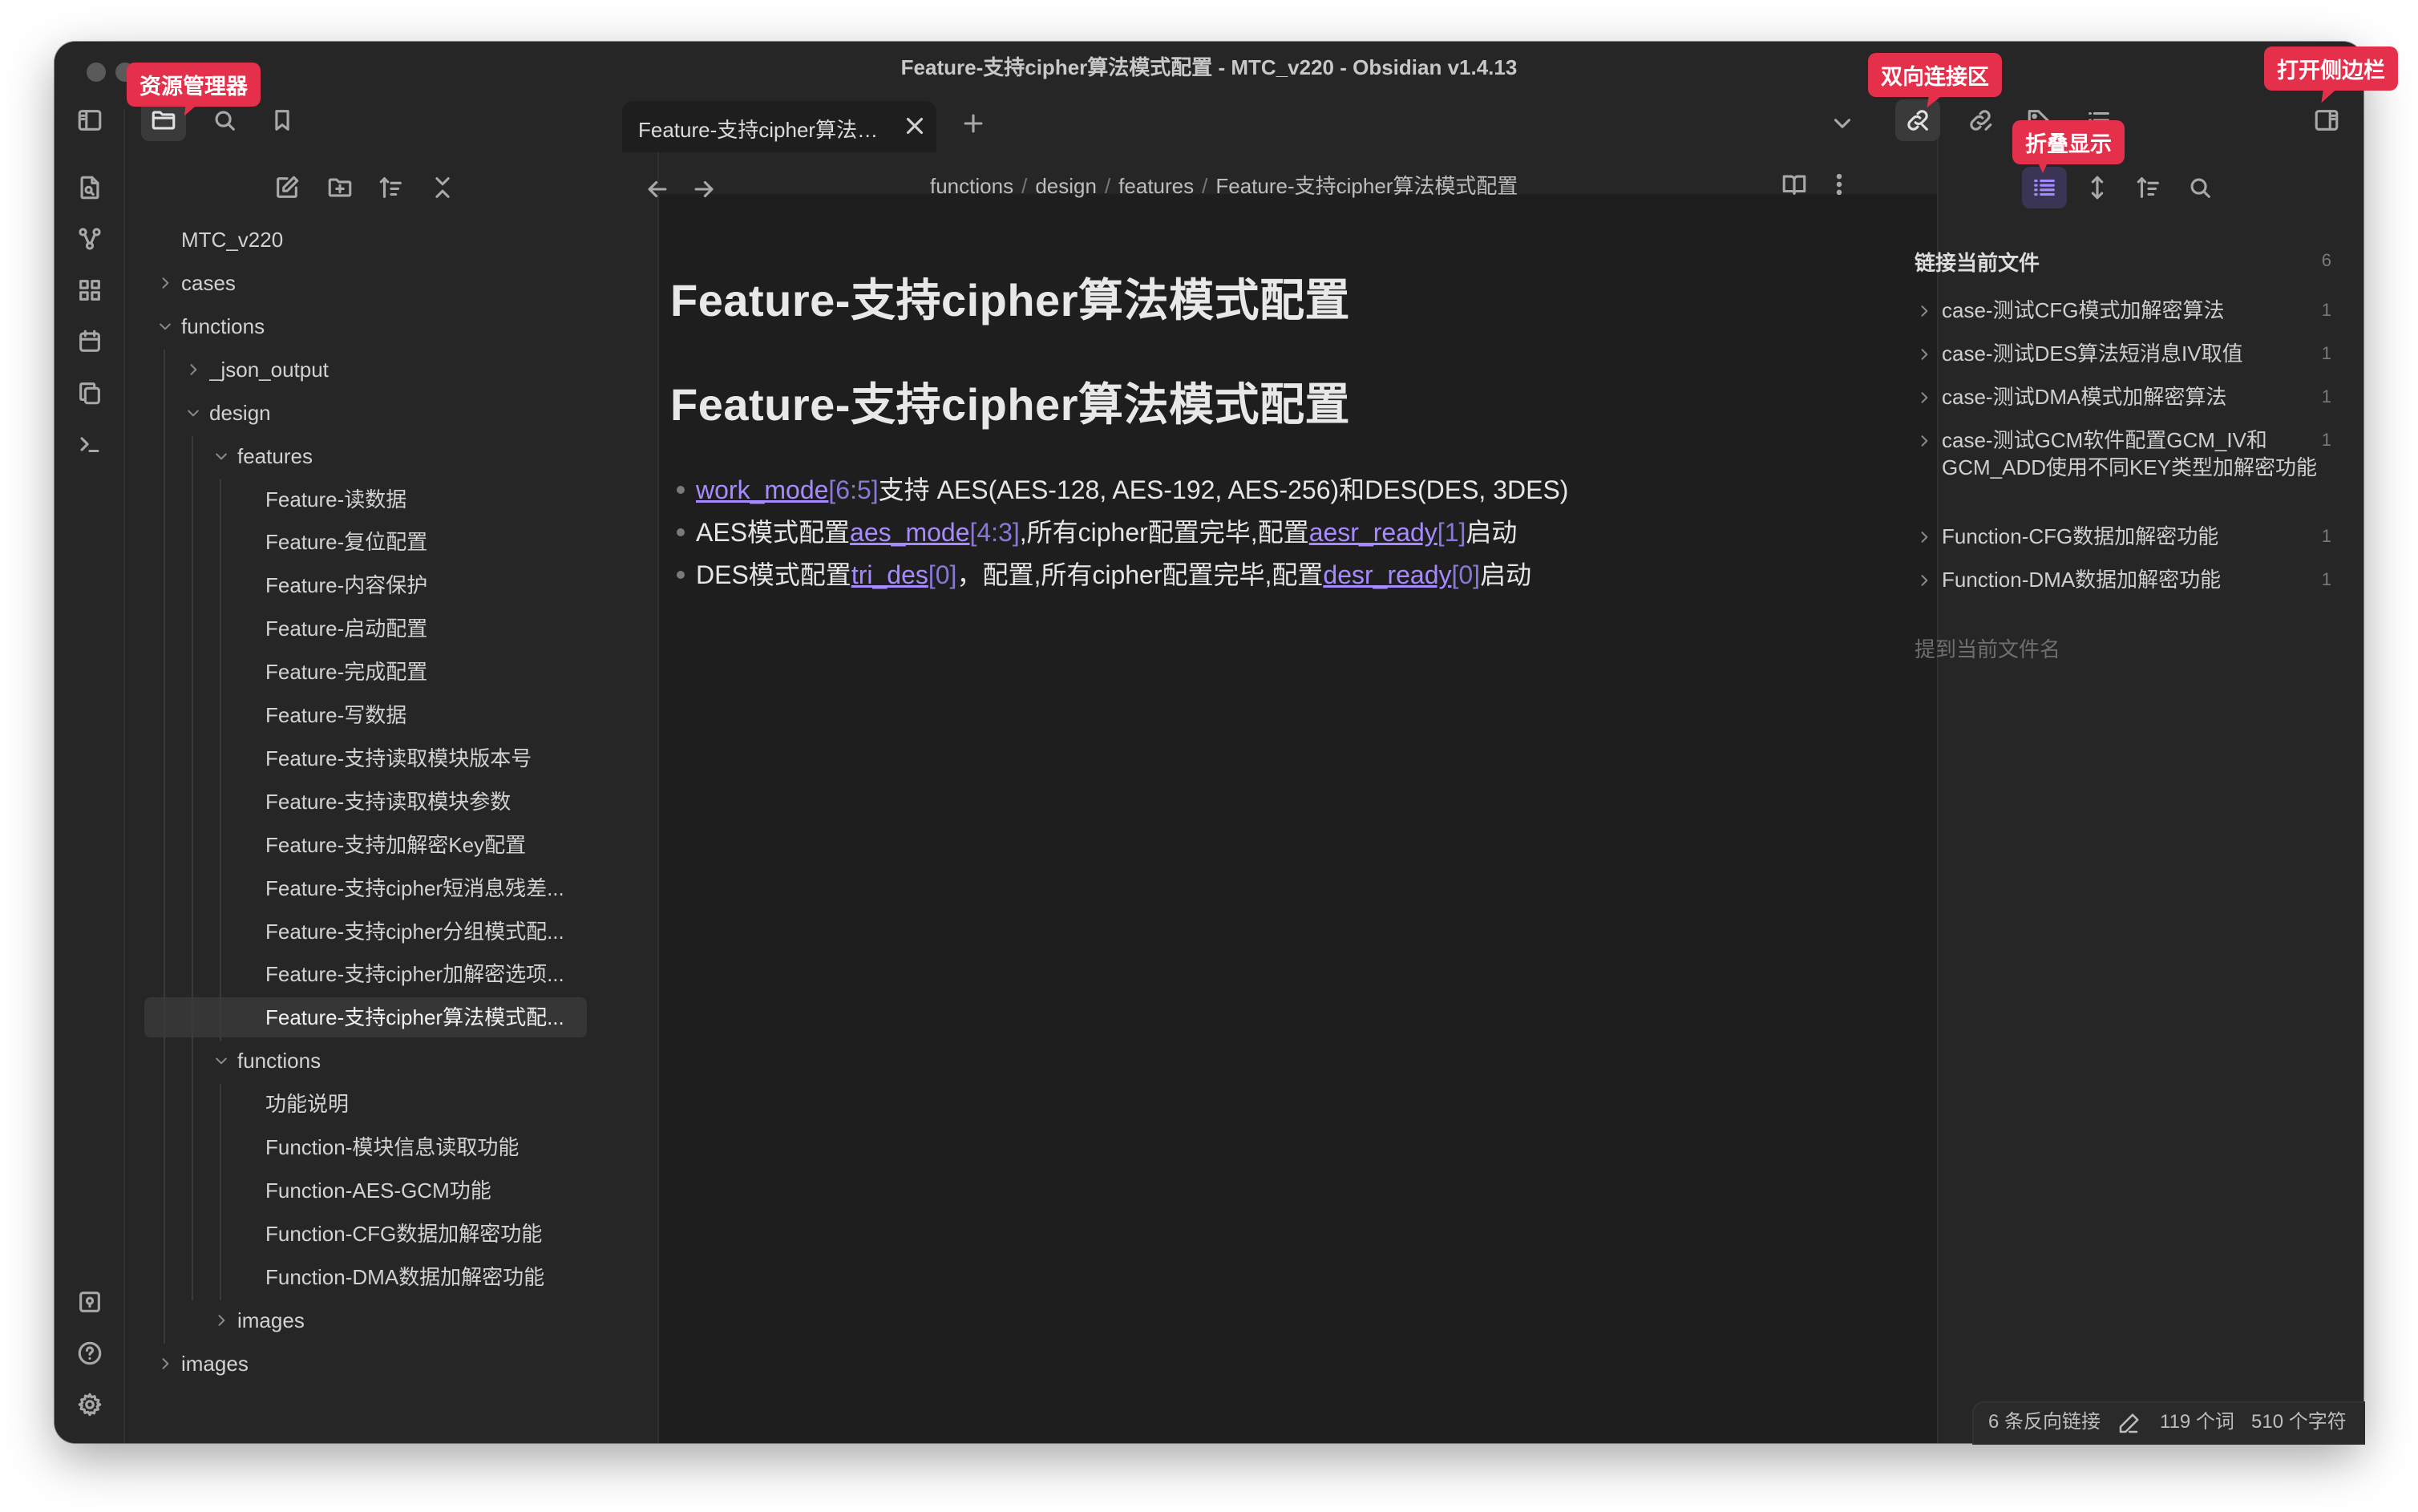 Image resolution: width=2418 pixels, height=1512 pixels. What do you see at coordinates (1010, 297) in the screenshot?
I see `inline-title: Feature-支持cipher算法模式配置` at bounding box center [1010, 297].